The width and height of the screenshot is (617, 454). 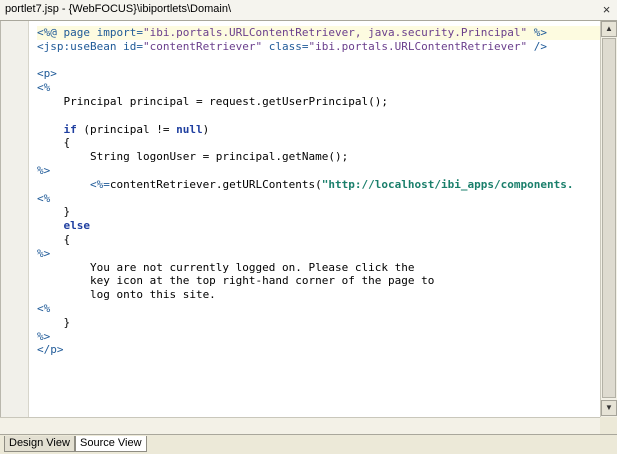 I want to click on code-line: </p>, so click(x=318, y=350).